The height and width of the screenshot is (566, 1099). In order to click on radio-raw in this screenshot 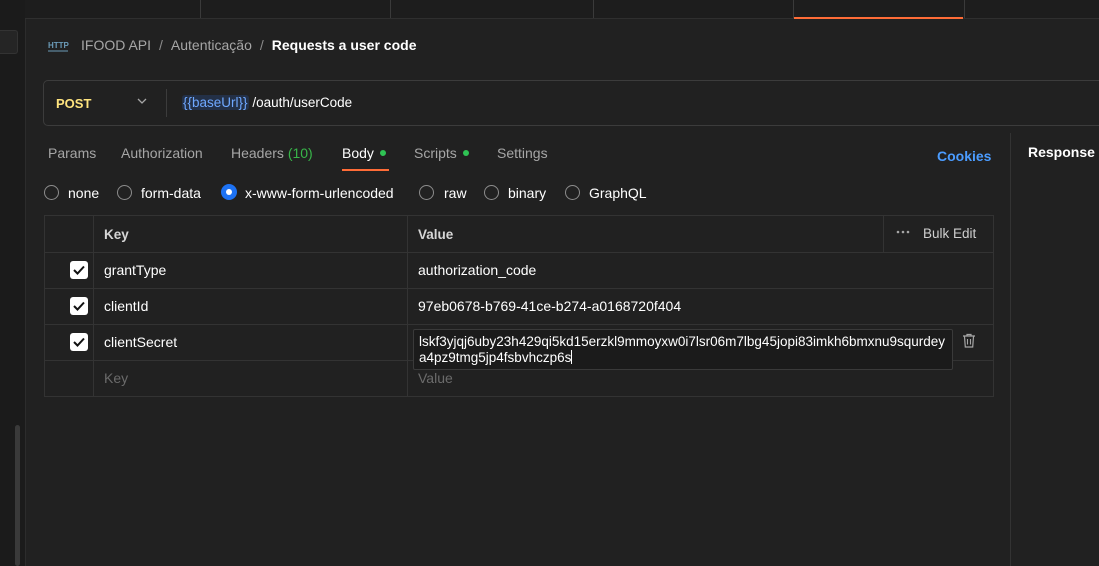, I will do `click(426, 192)`.